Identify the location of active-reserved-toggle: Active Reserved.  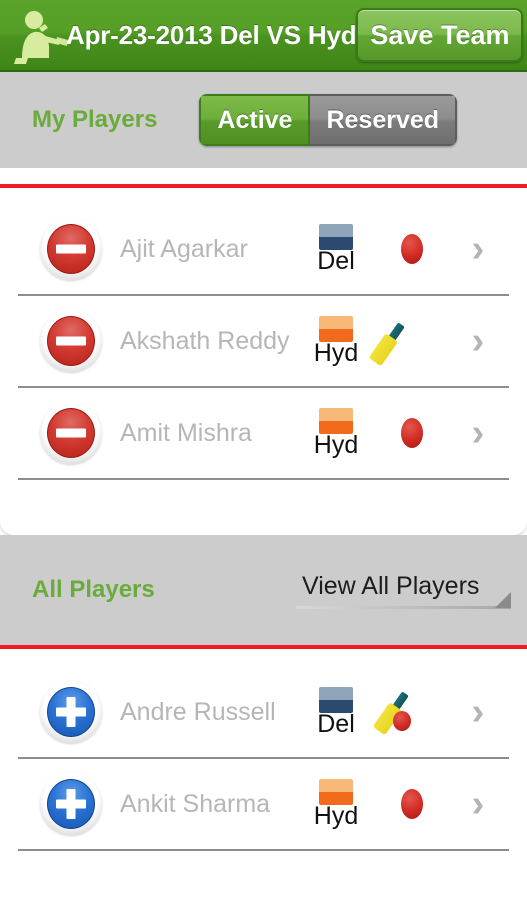
(328, 120).